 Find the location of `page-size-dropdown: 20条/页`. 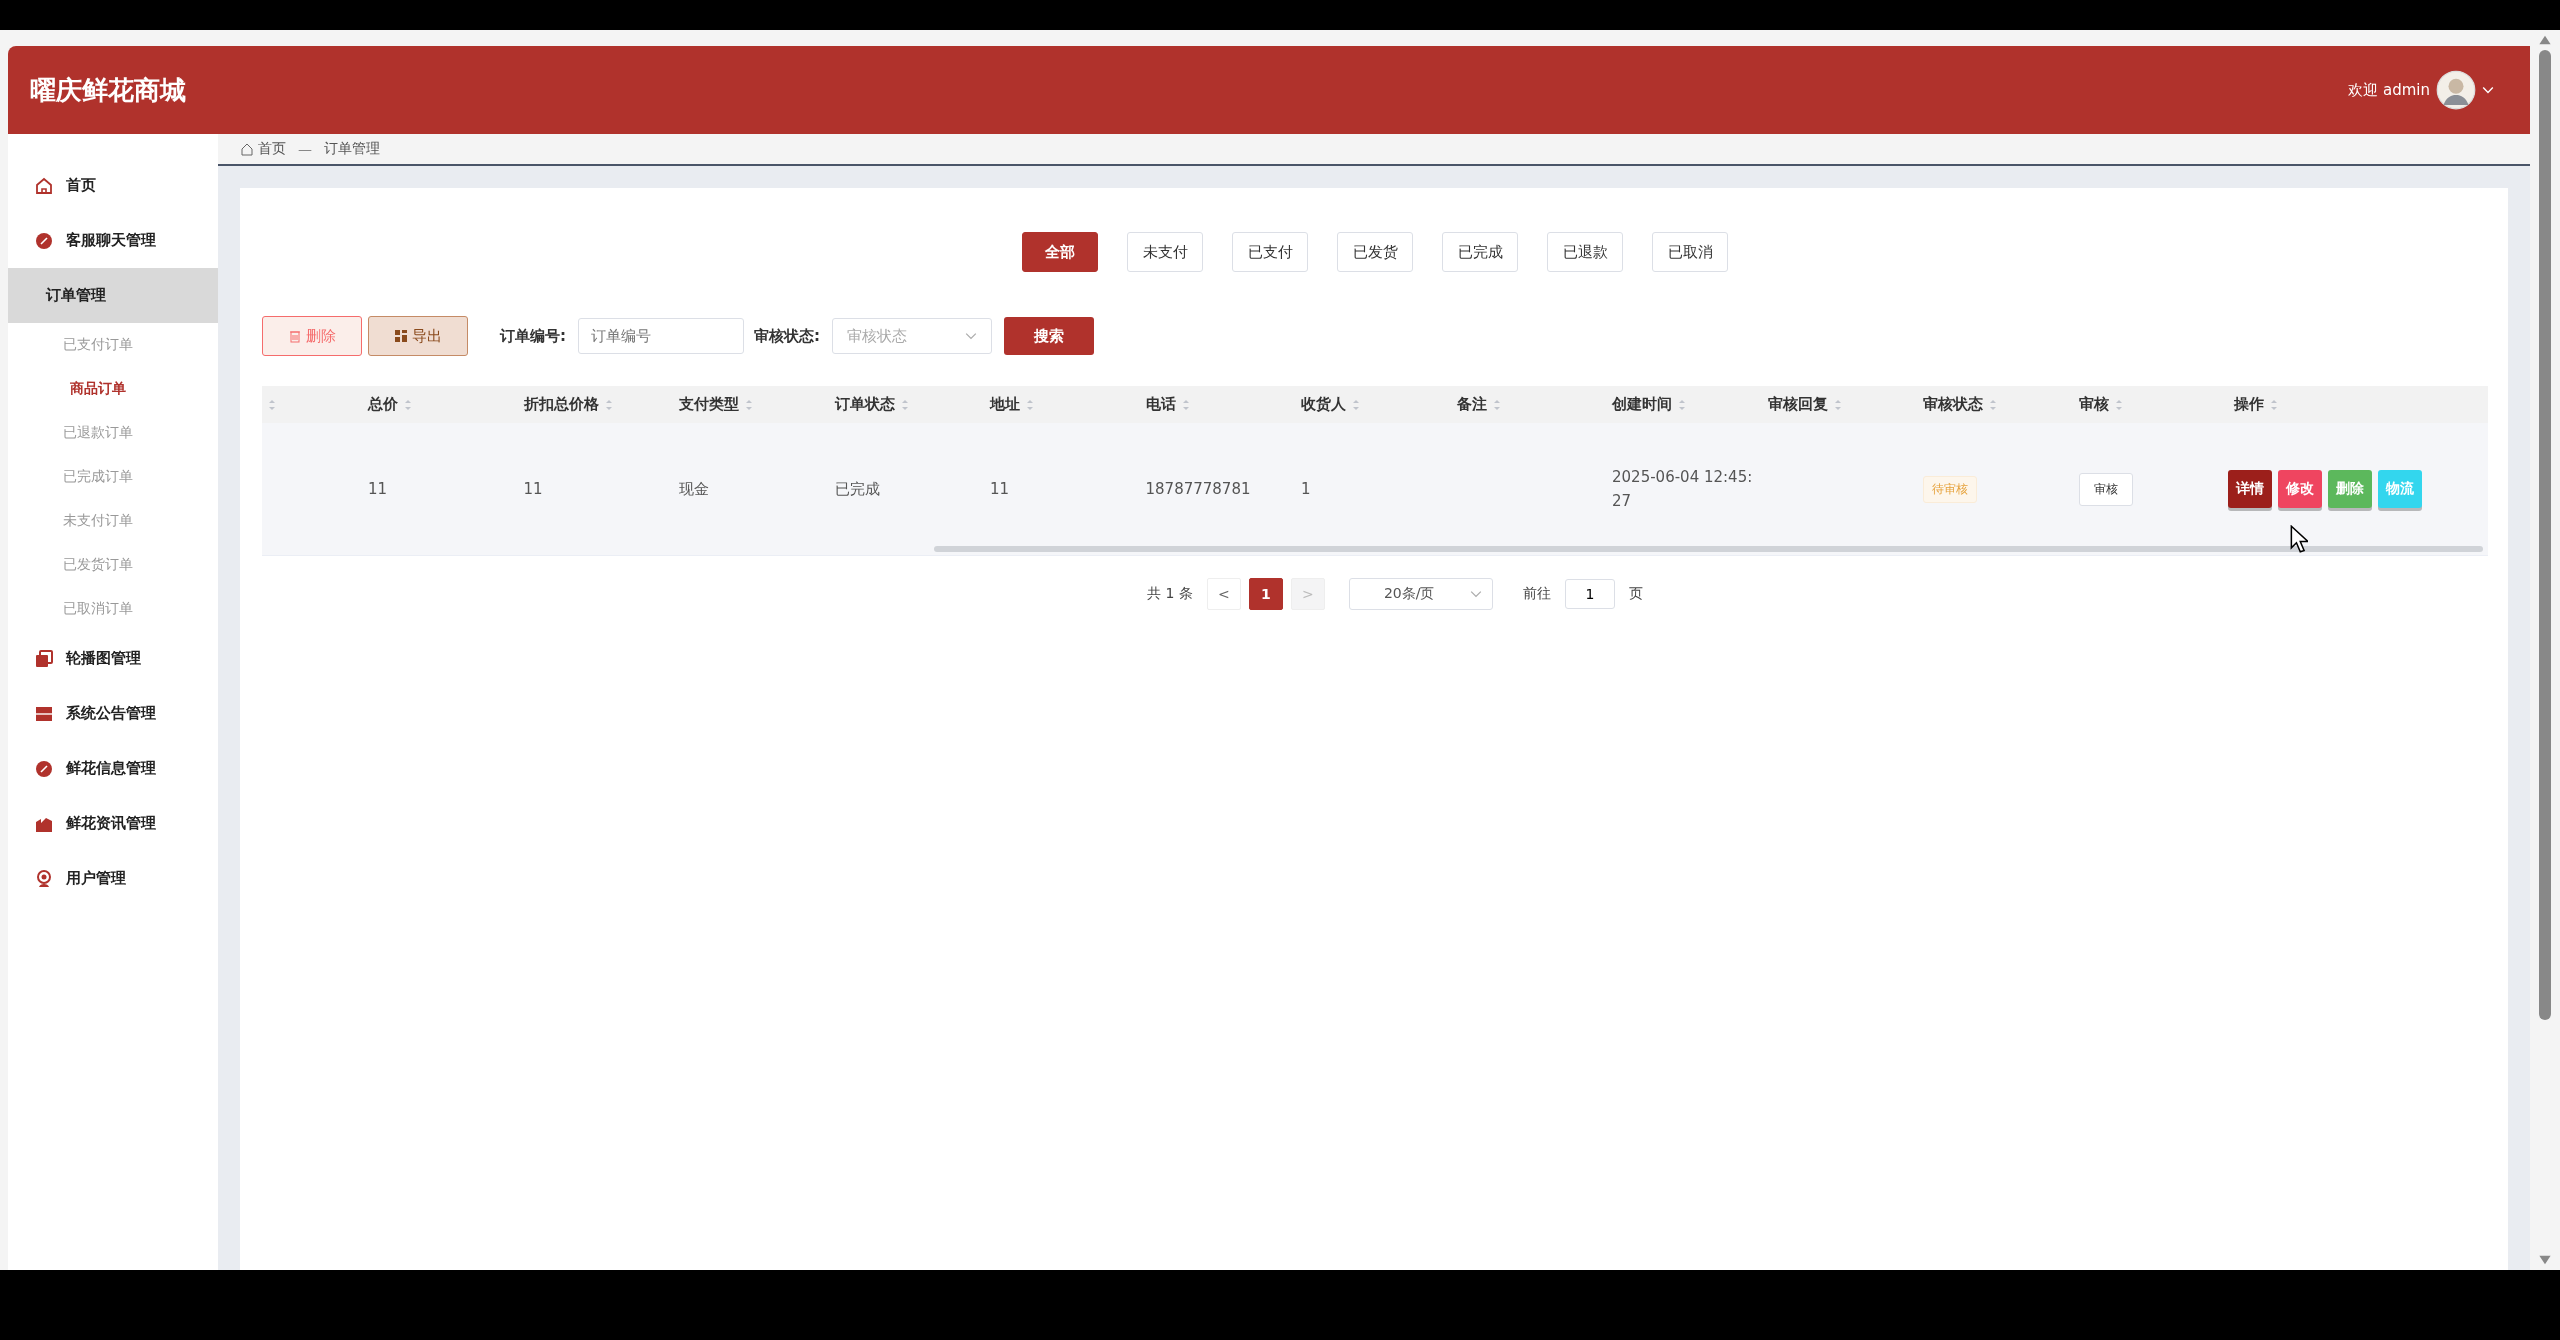

page-size-dropdown: 20条/页 is located at coordinates (1420, 594).